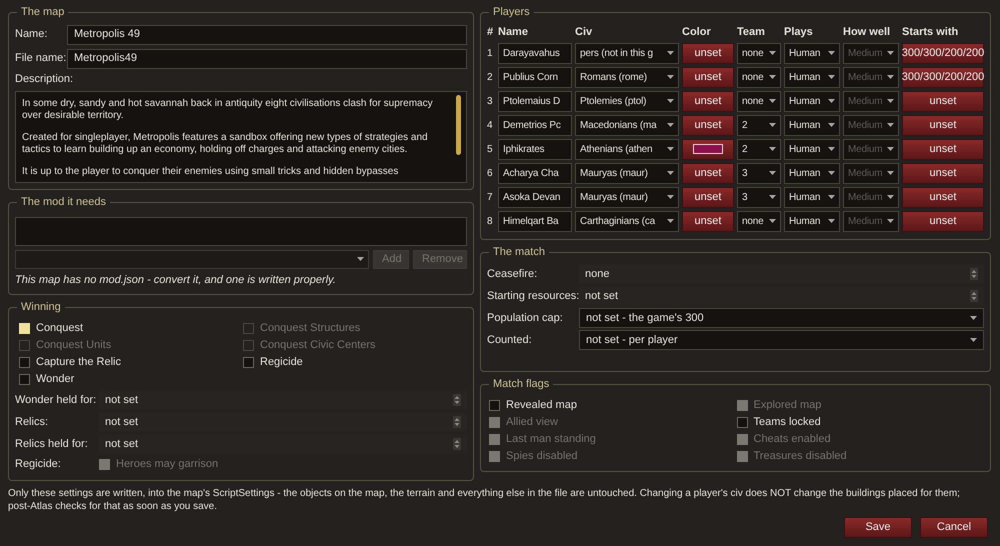 The image size is (1000, 546). I want to click on dropdown-field: not set - the game's 300, so click(781, 318).